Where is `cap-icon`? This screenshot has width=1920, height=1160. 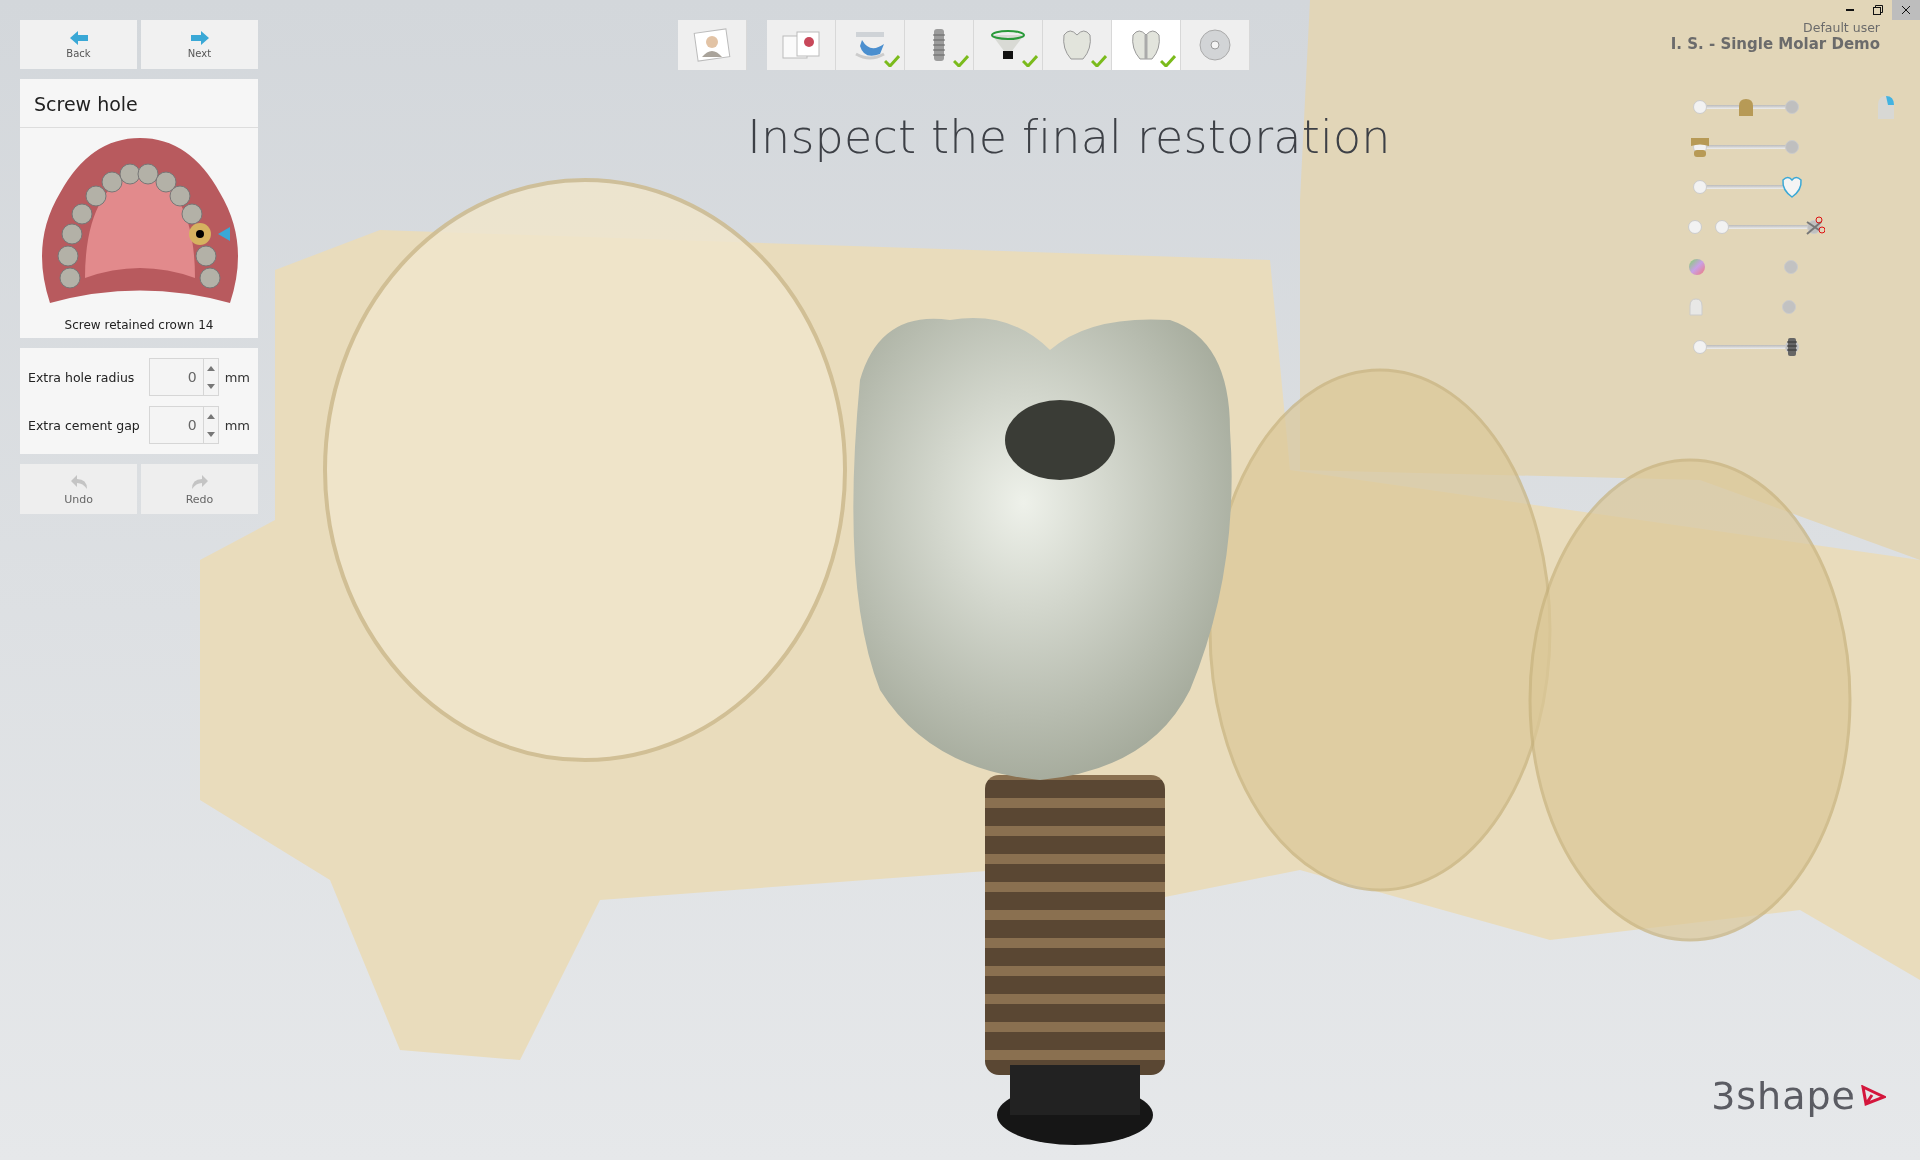
cap-icon is located at coordinates (1700, 147).